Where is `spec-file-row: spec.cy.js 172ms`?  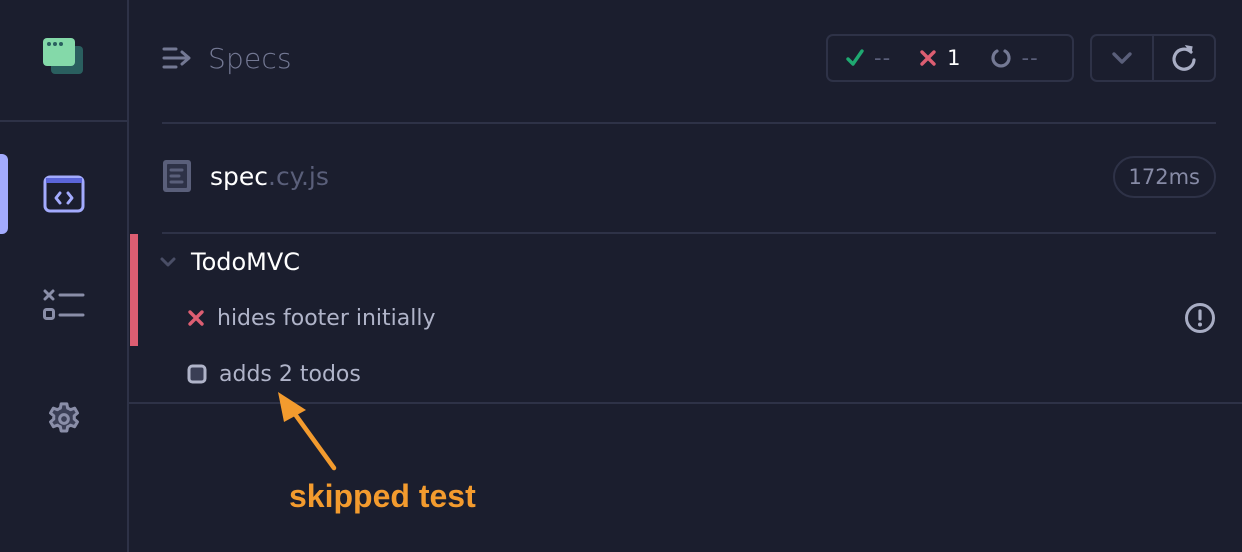
spec-file-row: spec.cy.js 172ms is located at coordinates (689, 176).